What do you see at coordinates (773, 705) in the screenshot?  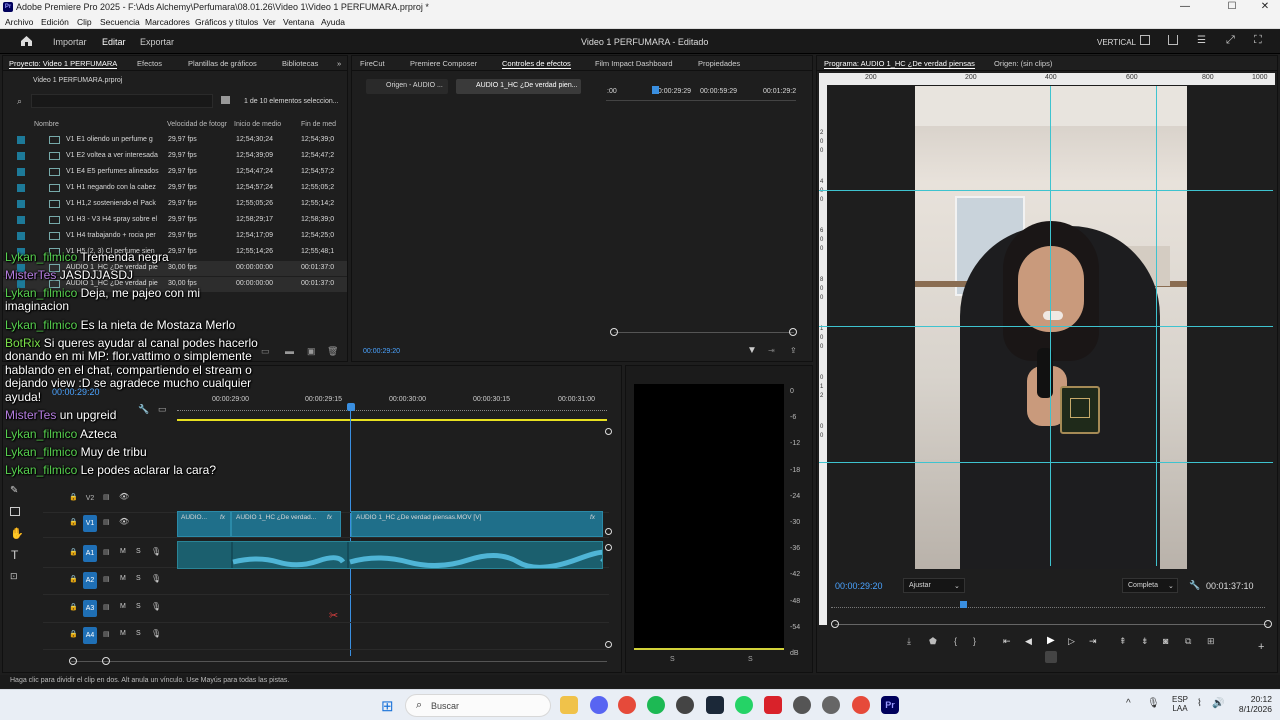 I see `streamer-icon` at bounding box center [773, 705].